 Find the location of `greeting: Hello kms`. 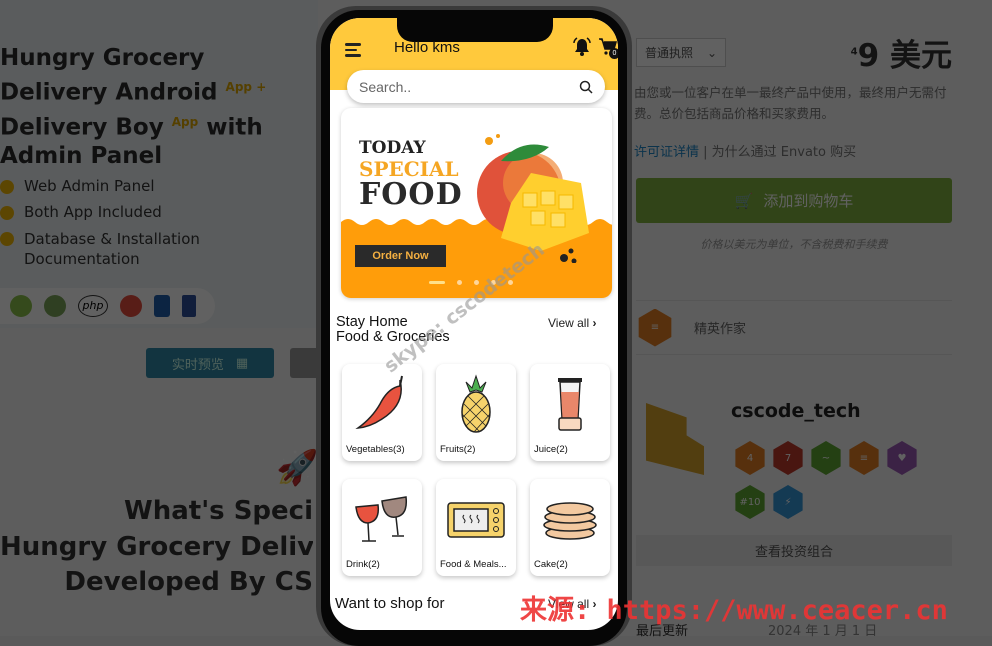

greeting: Hello kms is located at coordinates (427, 47).